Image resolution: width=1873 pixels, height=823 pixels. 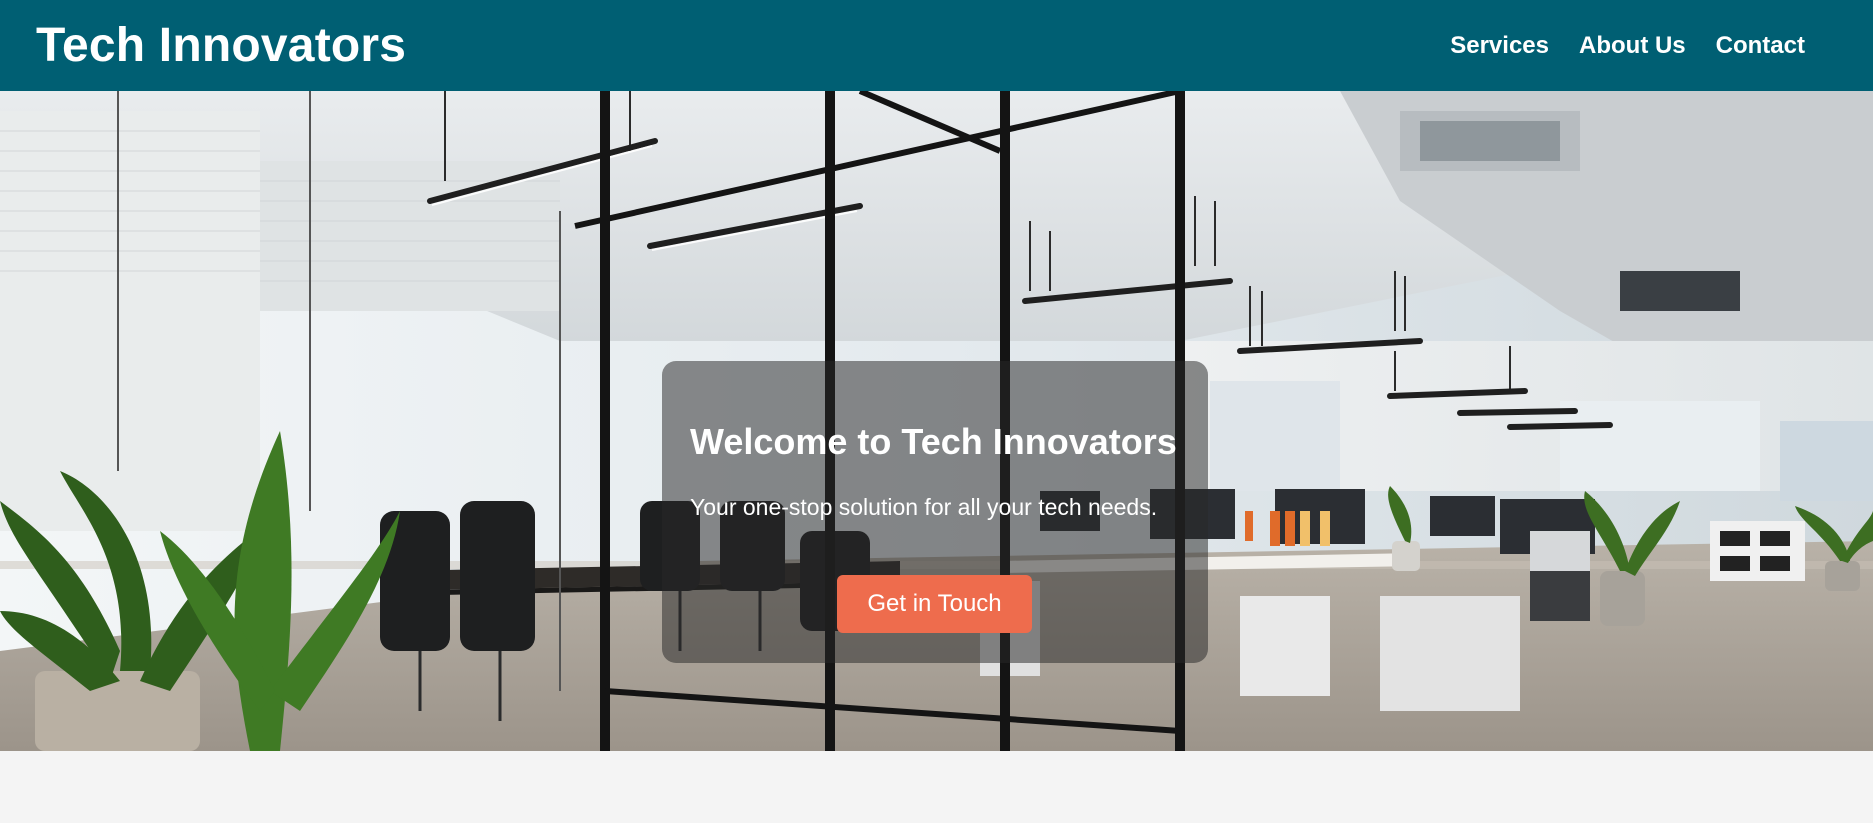 I want to click on hero-title: Welcome to Tech Innovators, so click(x=933, y=441).